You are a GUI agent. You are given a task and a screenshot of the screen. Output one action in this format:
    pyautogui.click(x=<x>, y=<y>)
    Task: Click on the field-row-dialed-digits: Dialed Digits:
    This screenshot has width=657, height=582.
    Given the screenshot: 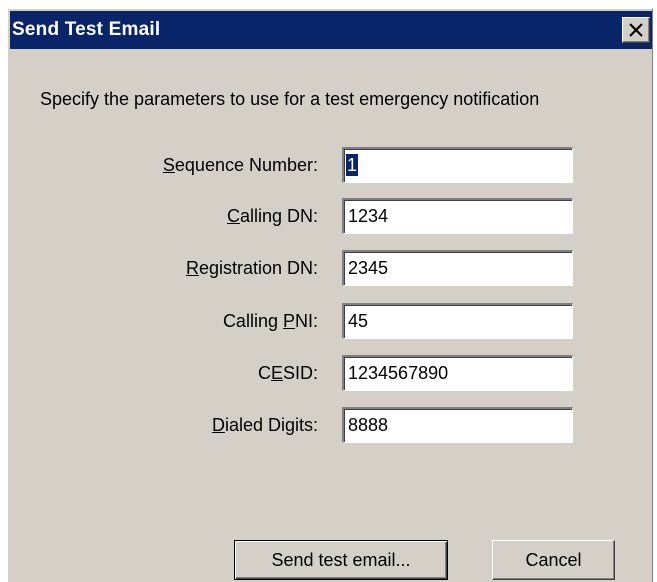 What is the action you would take?
    pyautogui.click(x=328, y=425)
    